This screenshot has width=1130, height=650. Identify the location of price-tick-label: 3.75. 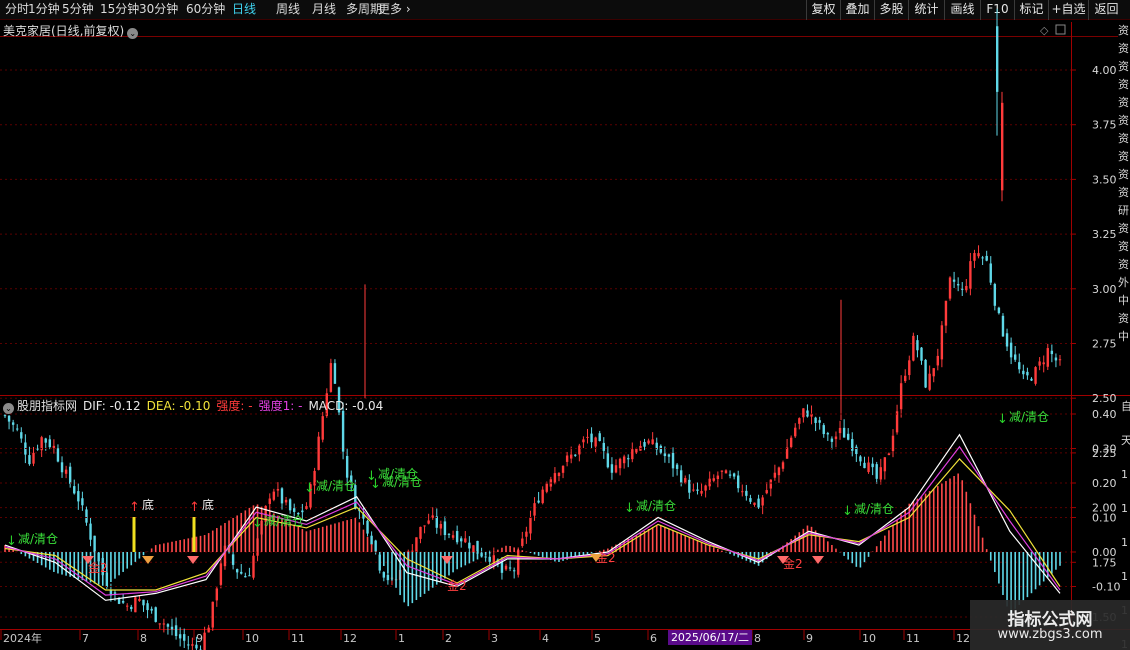
(1104, 125).